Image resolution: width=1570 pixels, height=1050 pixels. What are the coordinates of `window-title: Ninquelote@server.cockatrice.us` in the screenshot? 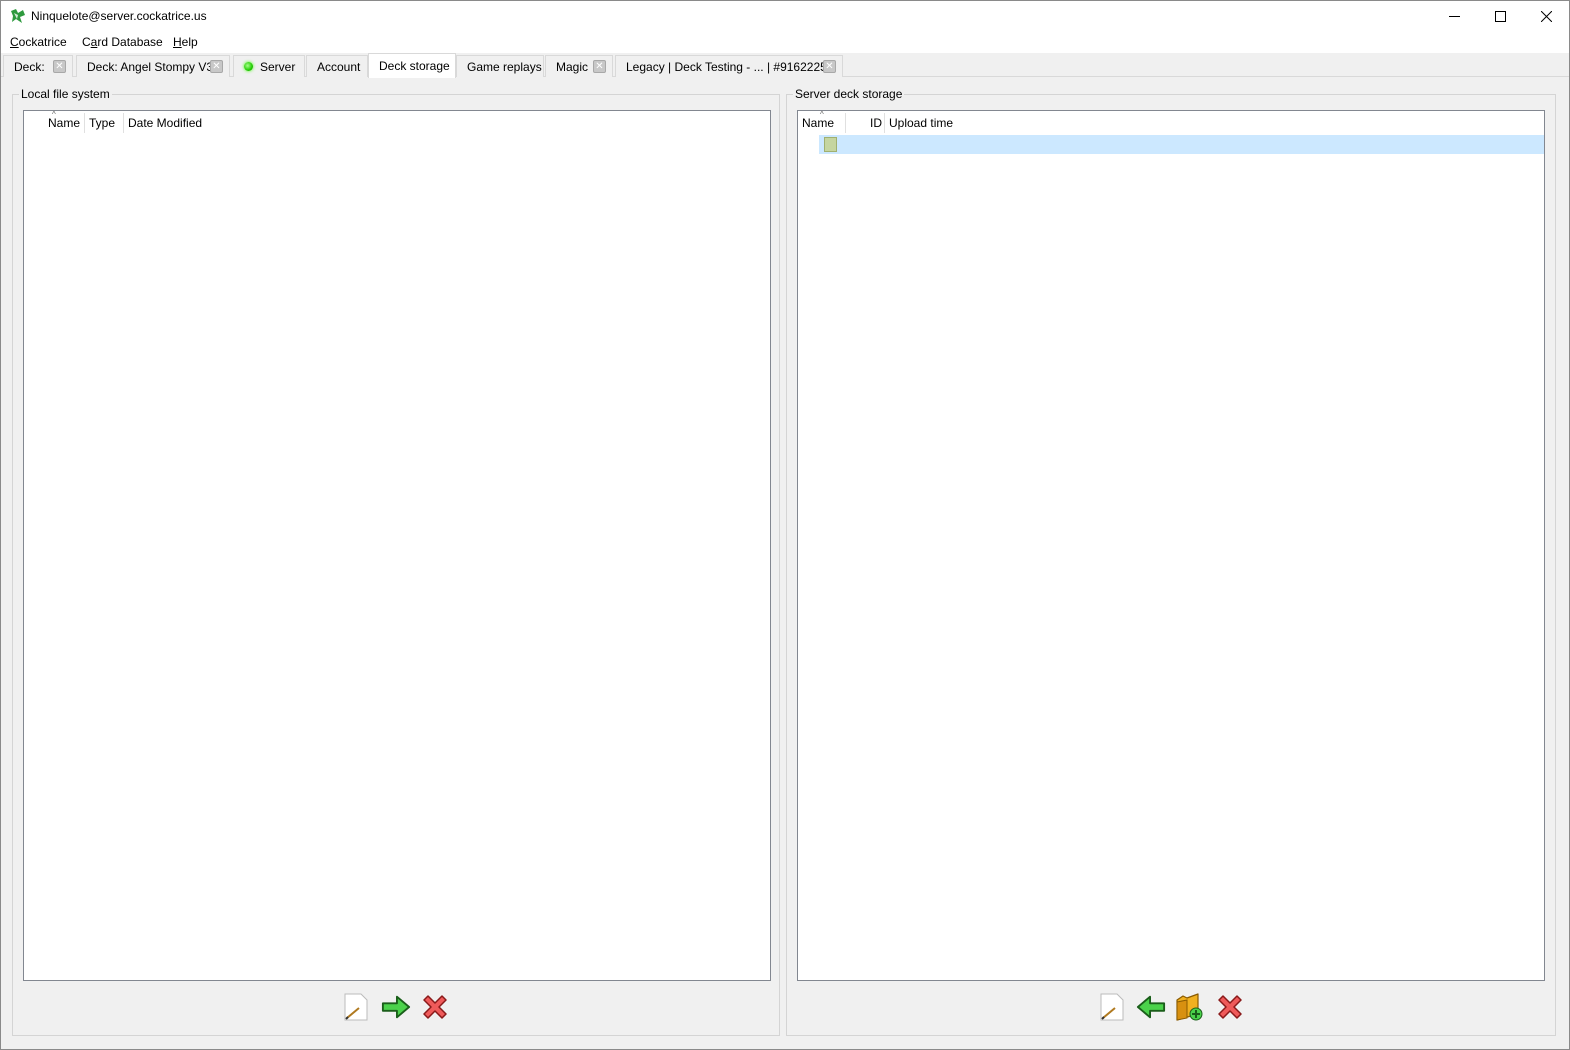 It's located at (119, 16).